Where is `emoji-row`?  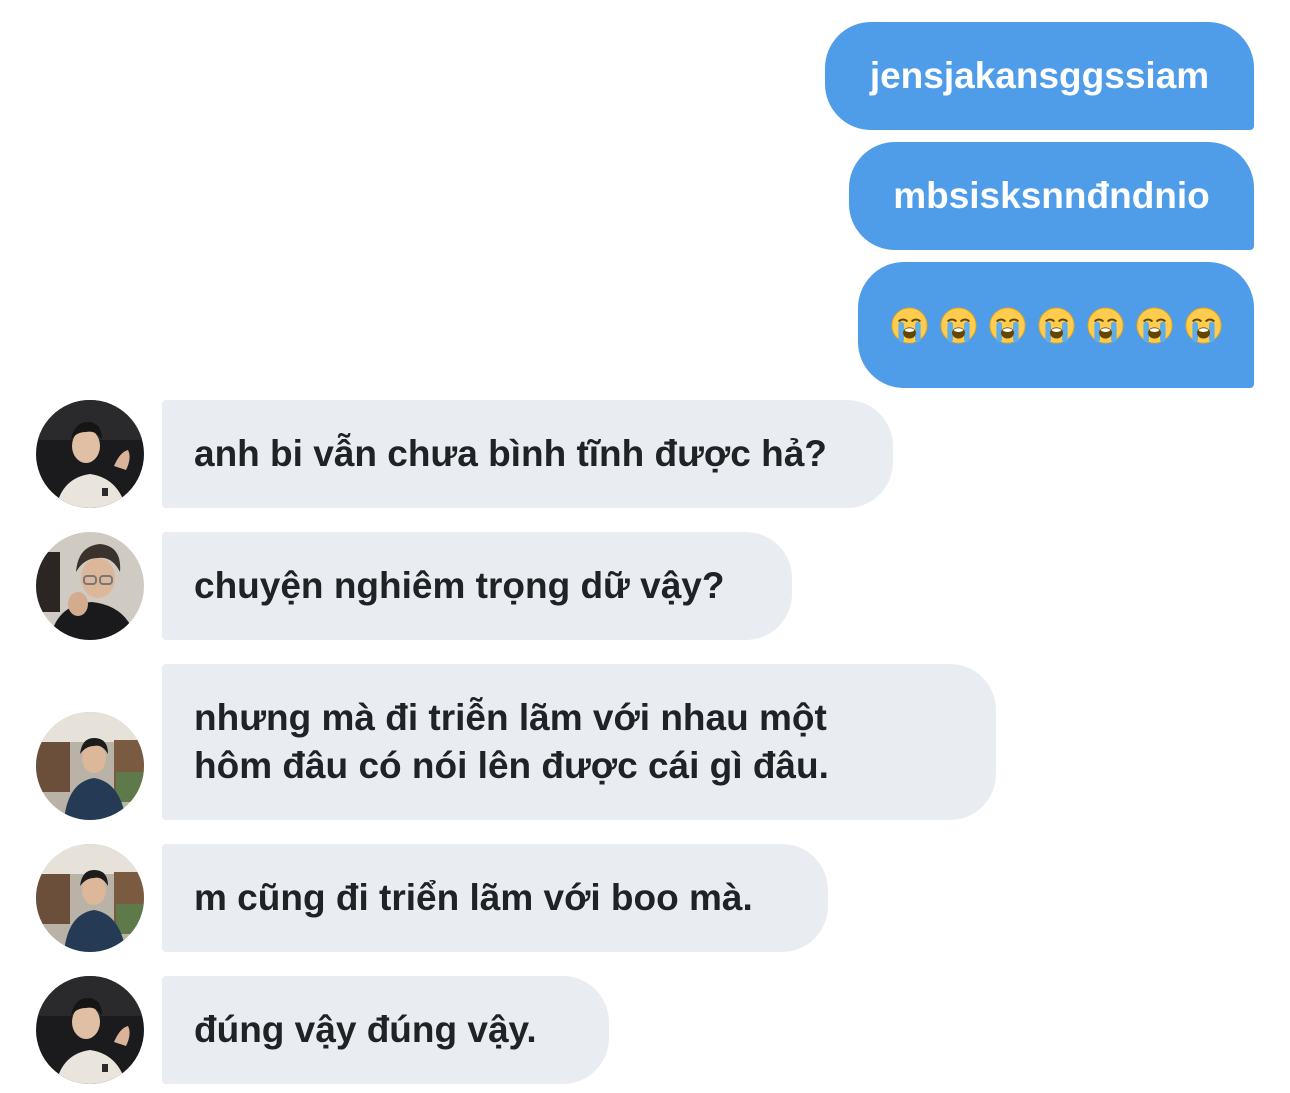
emoji-row is located at coordinates (1056, 325).